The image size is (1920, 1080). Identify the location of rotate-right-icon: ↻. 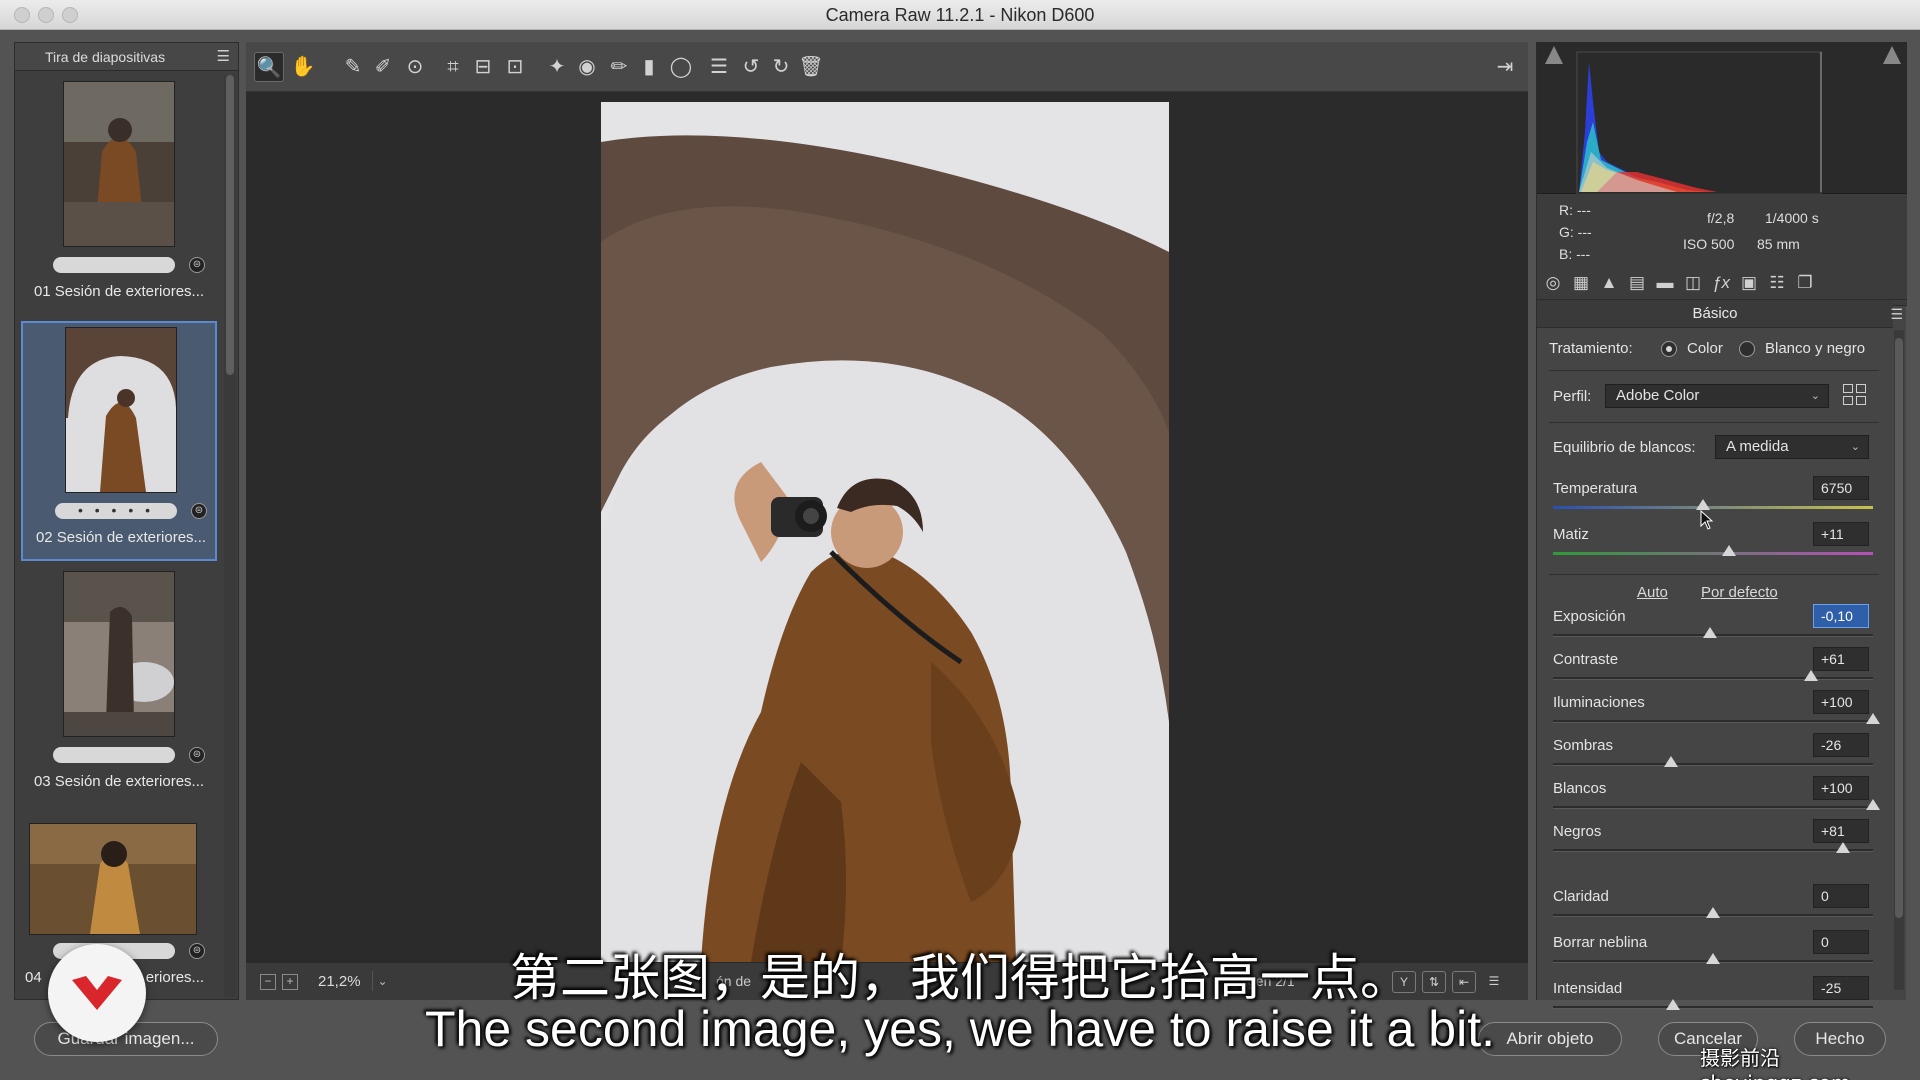
(781, 67).